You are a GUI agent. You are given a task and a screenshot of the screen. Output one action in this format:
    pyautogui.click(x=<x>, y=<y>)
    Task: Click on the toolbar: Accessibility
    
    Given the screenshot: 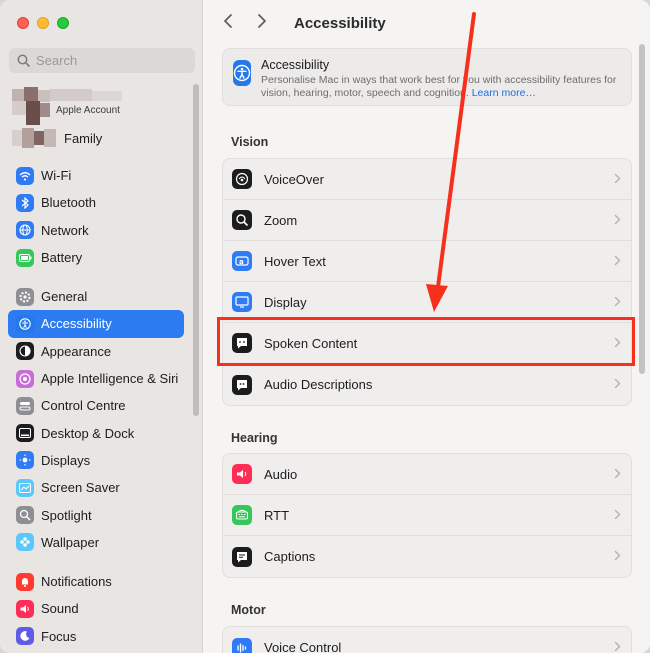 What is the action you would take?
    pyautogui.click(x=427, y=23)
    